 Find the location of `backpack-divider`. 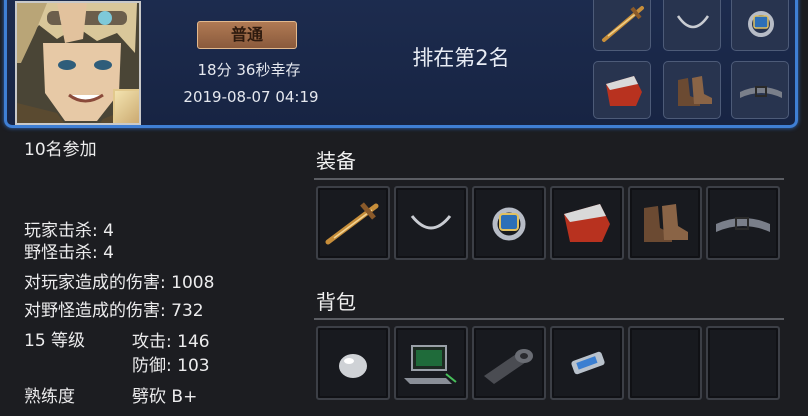

backpack-divider is located at coordinates (549, 319).